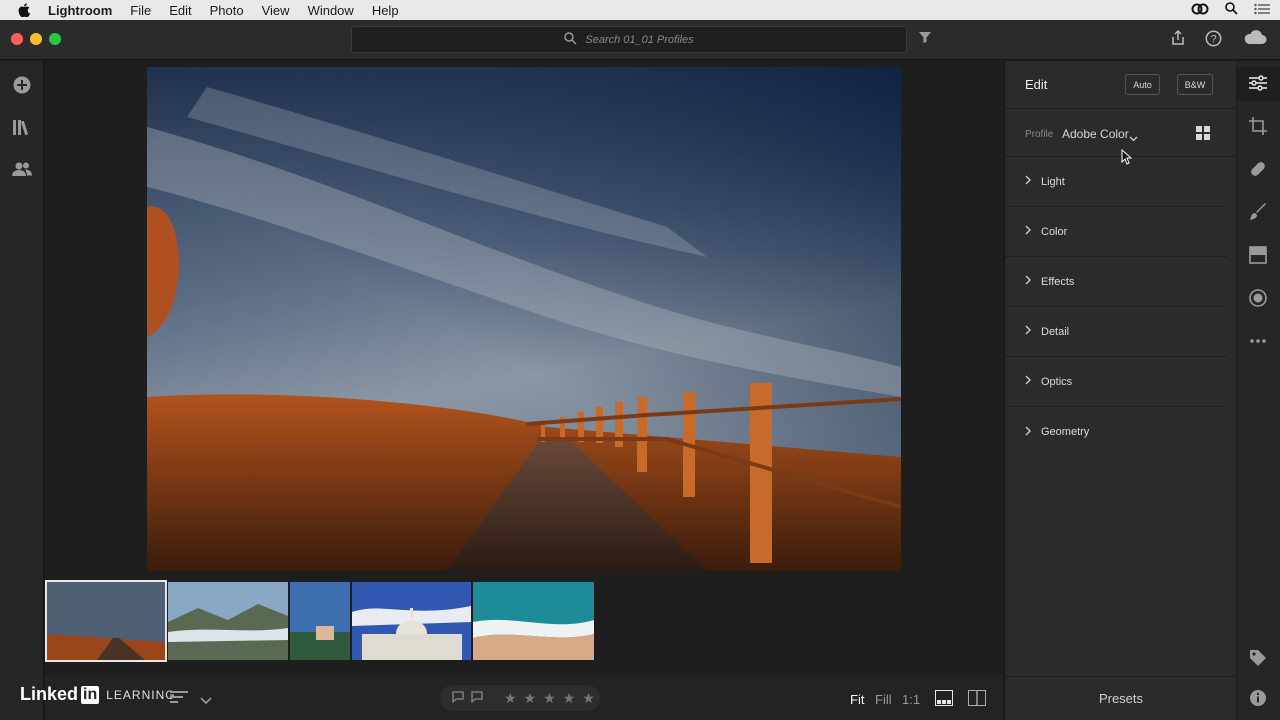 This screenshot has height=720, width=1280. What do you see at coordinates (458, 698) in the screenshot?
I see `pick-flag-icon` at bounding box center [458, 698].